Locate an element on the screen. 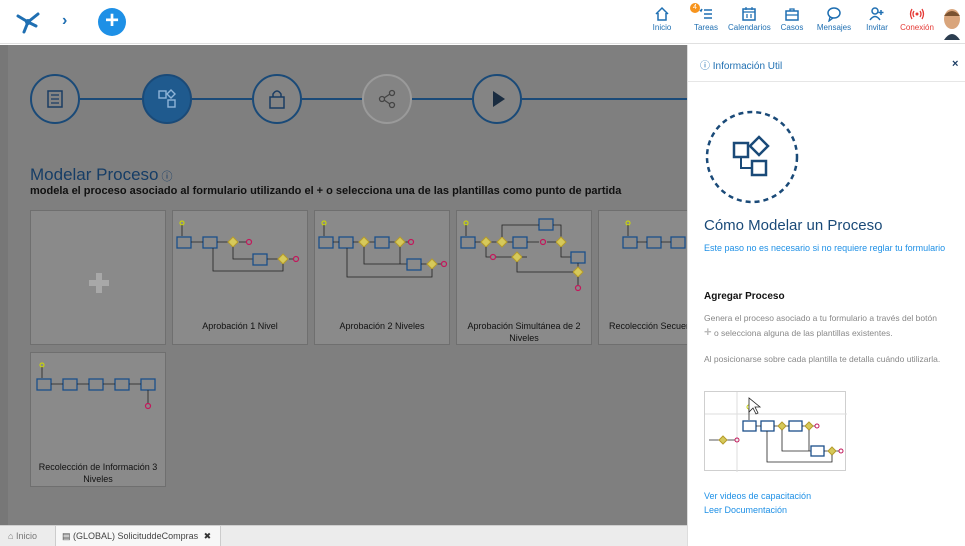  step-process is located at coordinates (167, 99).